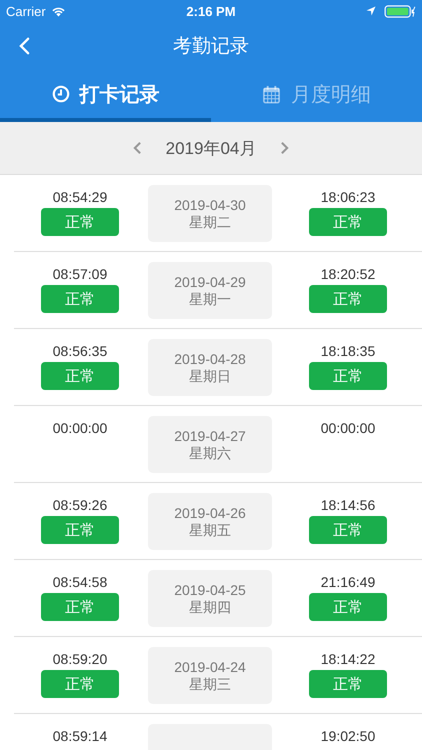  I want to click on check-out-time: 18:14:56, so click(348, 505).